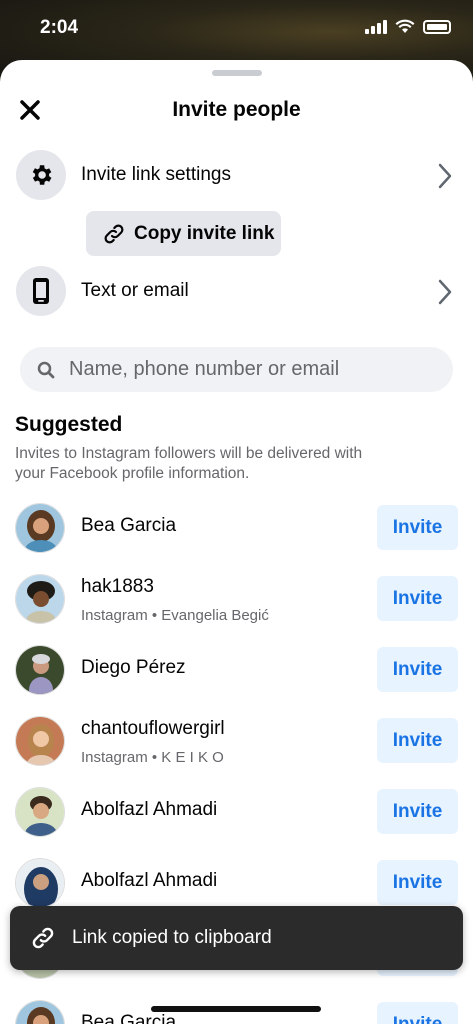 Image resolution: width=473 pixels, height=1024 pixels. What do you see at coordinates (249, 369) in the screenshot?
I see `search-input` at bounding box center [249, 369].